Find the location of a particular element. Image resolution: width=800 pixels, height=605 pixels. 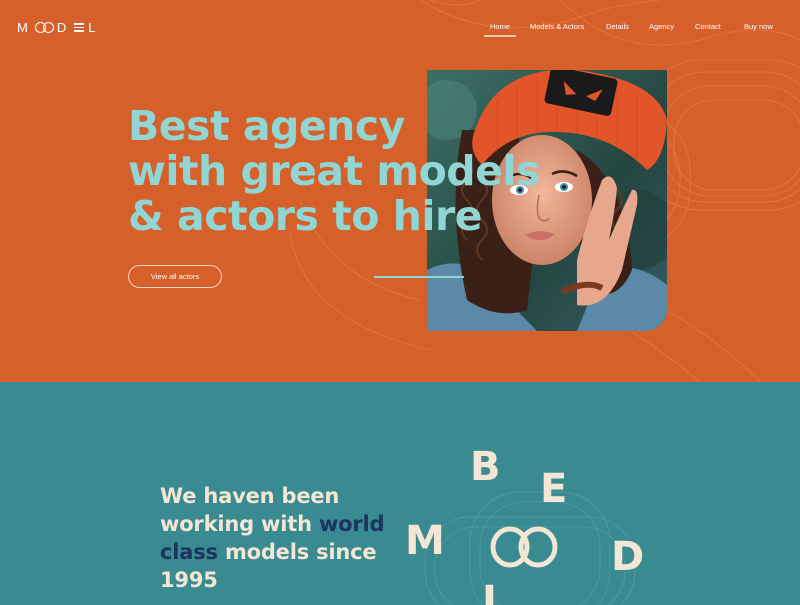

floating-letter-b: B is located at coordinates (485, 467).